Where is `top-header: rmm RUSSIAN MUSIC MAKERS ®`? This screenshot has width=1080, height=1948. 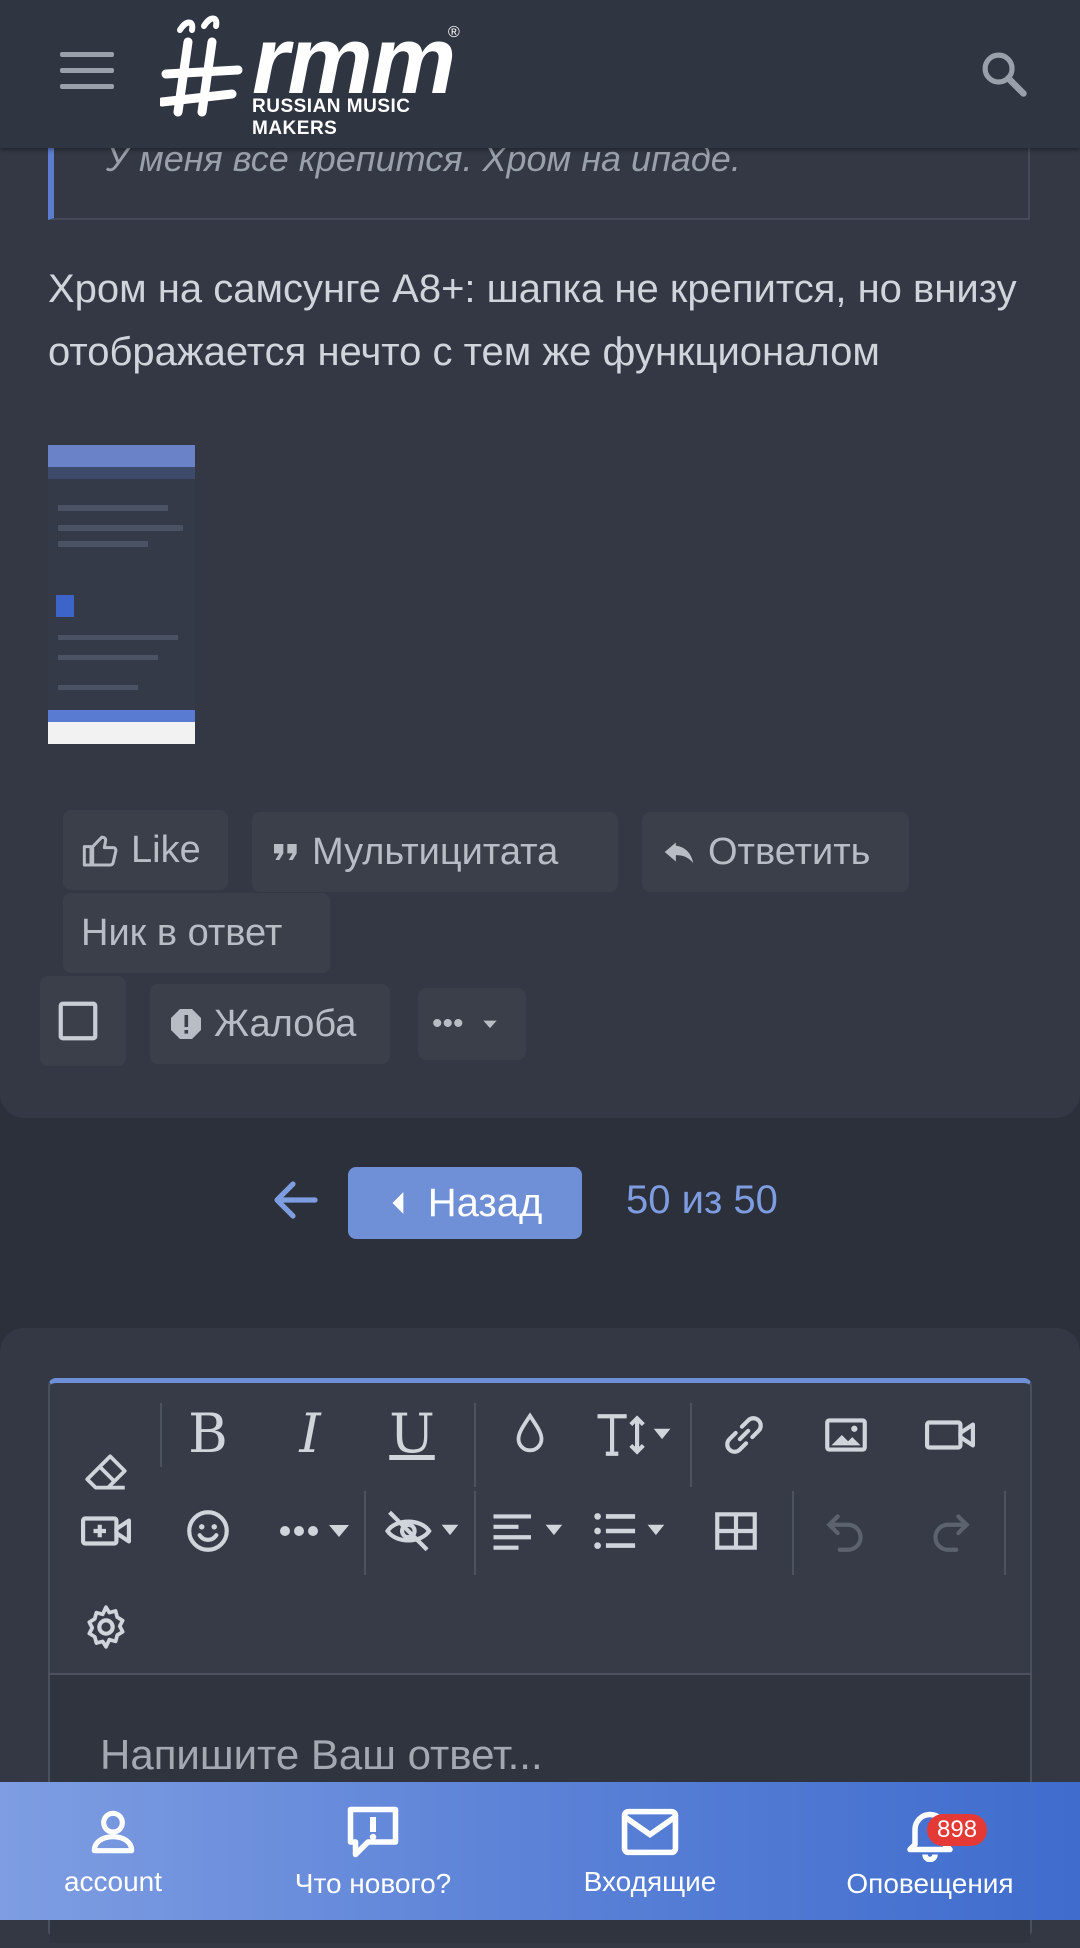
top-header: rmm RUSSIAN MUSIC MAKERS ® is located at coordinates (540, 74).